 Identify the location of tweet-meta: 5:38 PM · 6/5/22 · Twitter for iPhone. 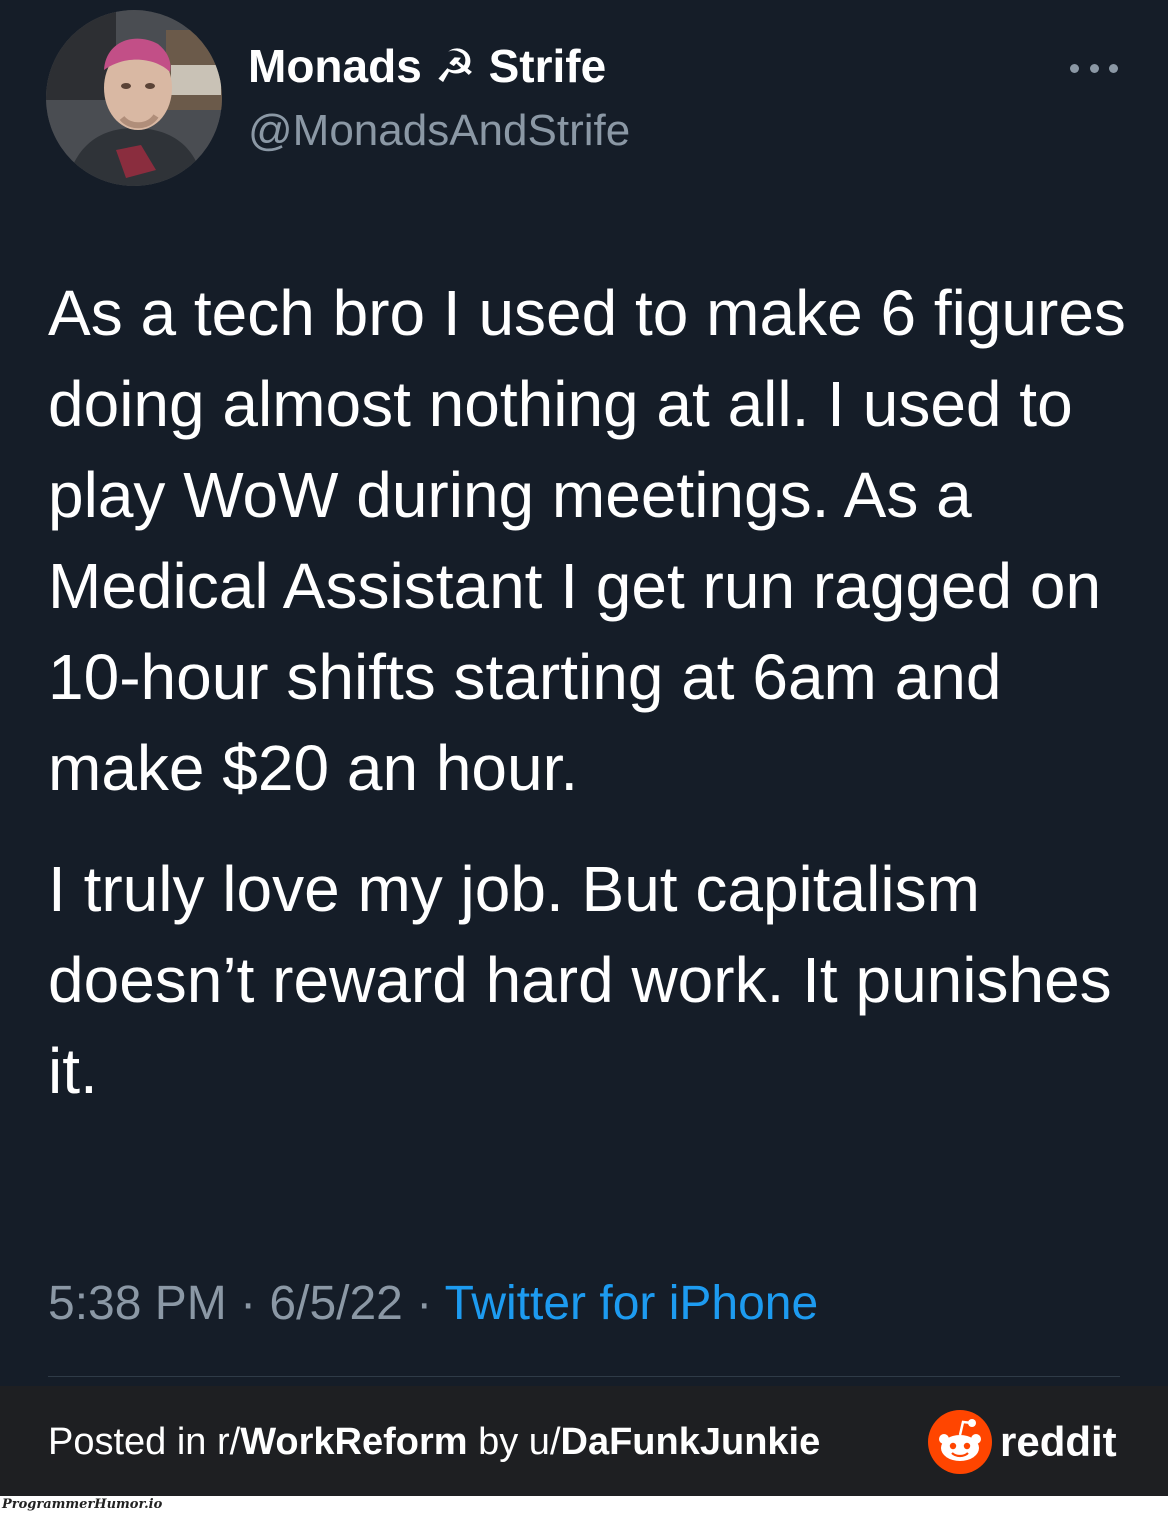
(433, 1304).